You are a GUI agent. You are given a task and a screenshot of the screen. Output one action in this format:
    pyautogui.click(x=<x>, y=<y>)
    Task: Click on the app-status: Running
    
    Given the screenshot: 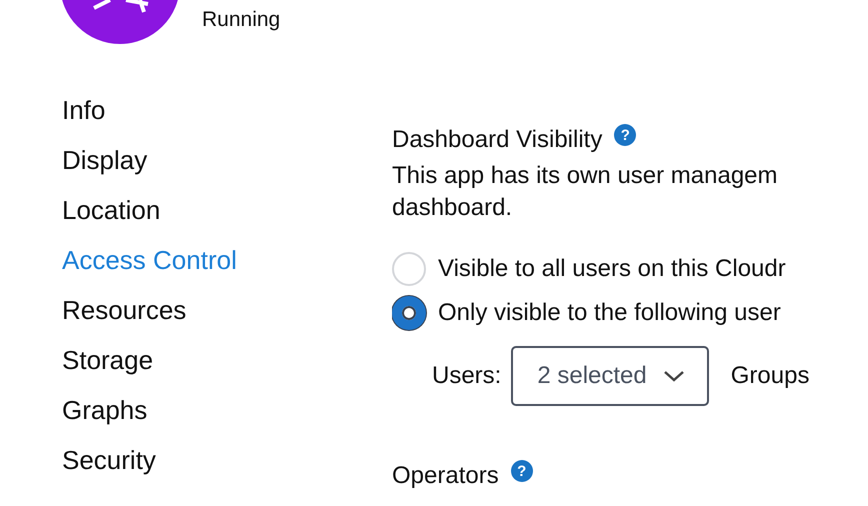 What is the action you would take?
    pyautogui.click(x=241, y=20)
    